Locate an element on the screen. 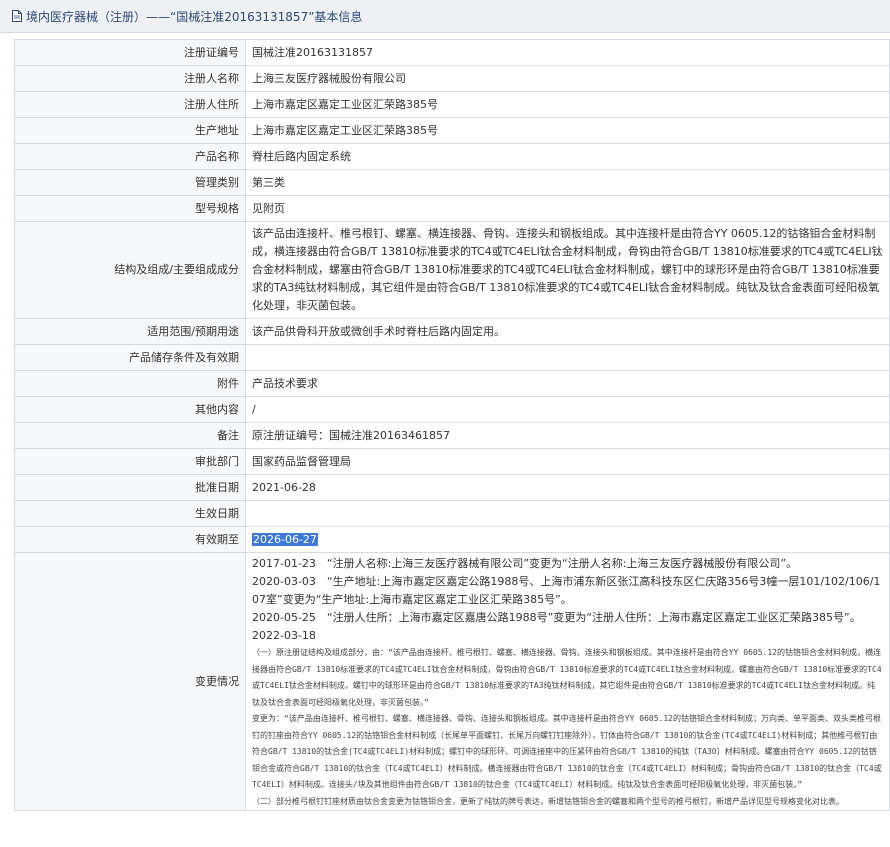  field-label: 适用范围/预期用途 is located at coordinates (130, 331).